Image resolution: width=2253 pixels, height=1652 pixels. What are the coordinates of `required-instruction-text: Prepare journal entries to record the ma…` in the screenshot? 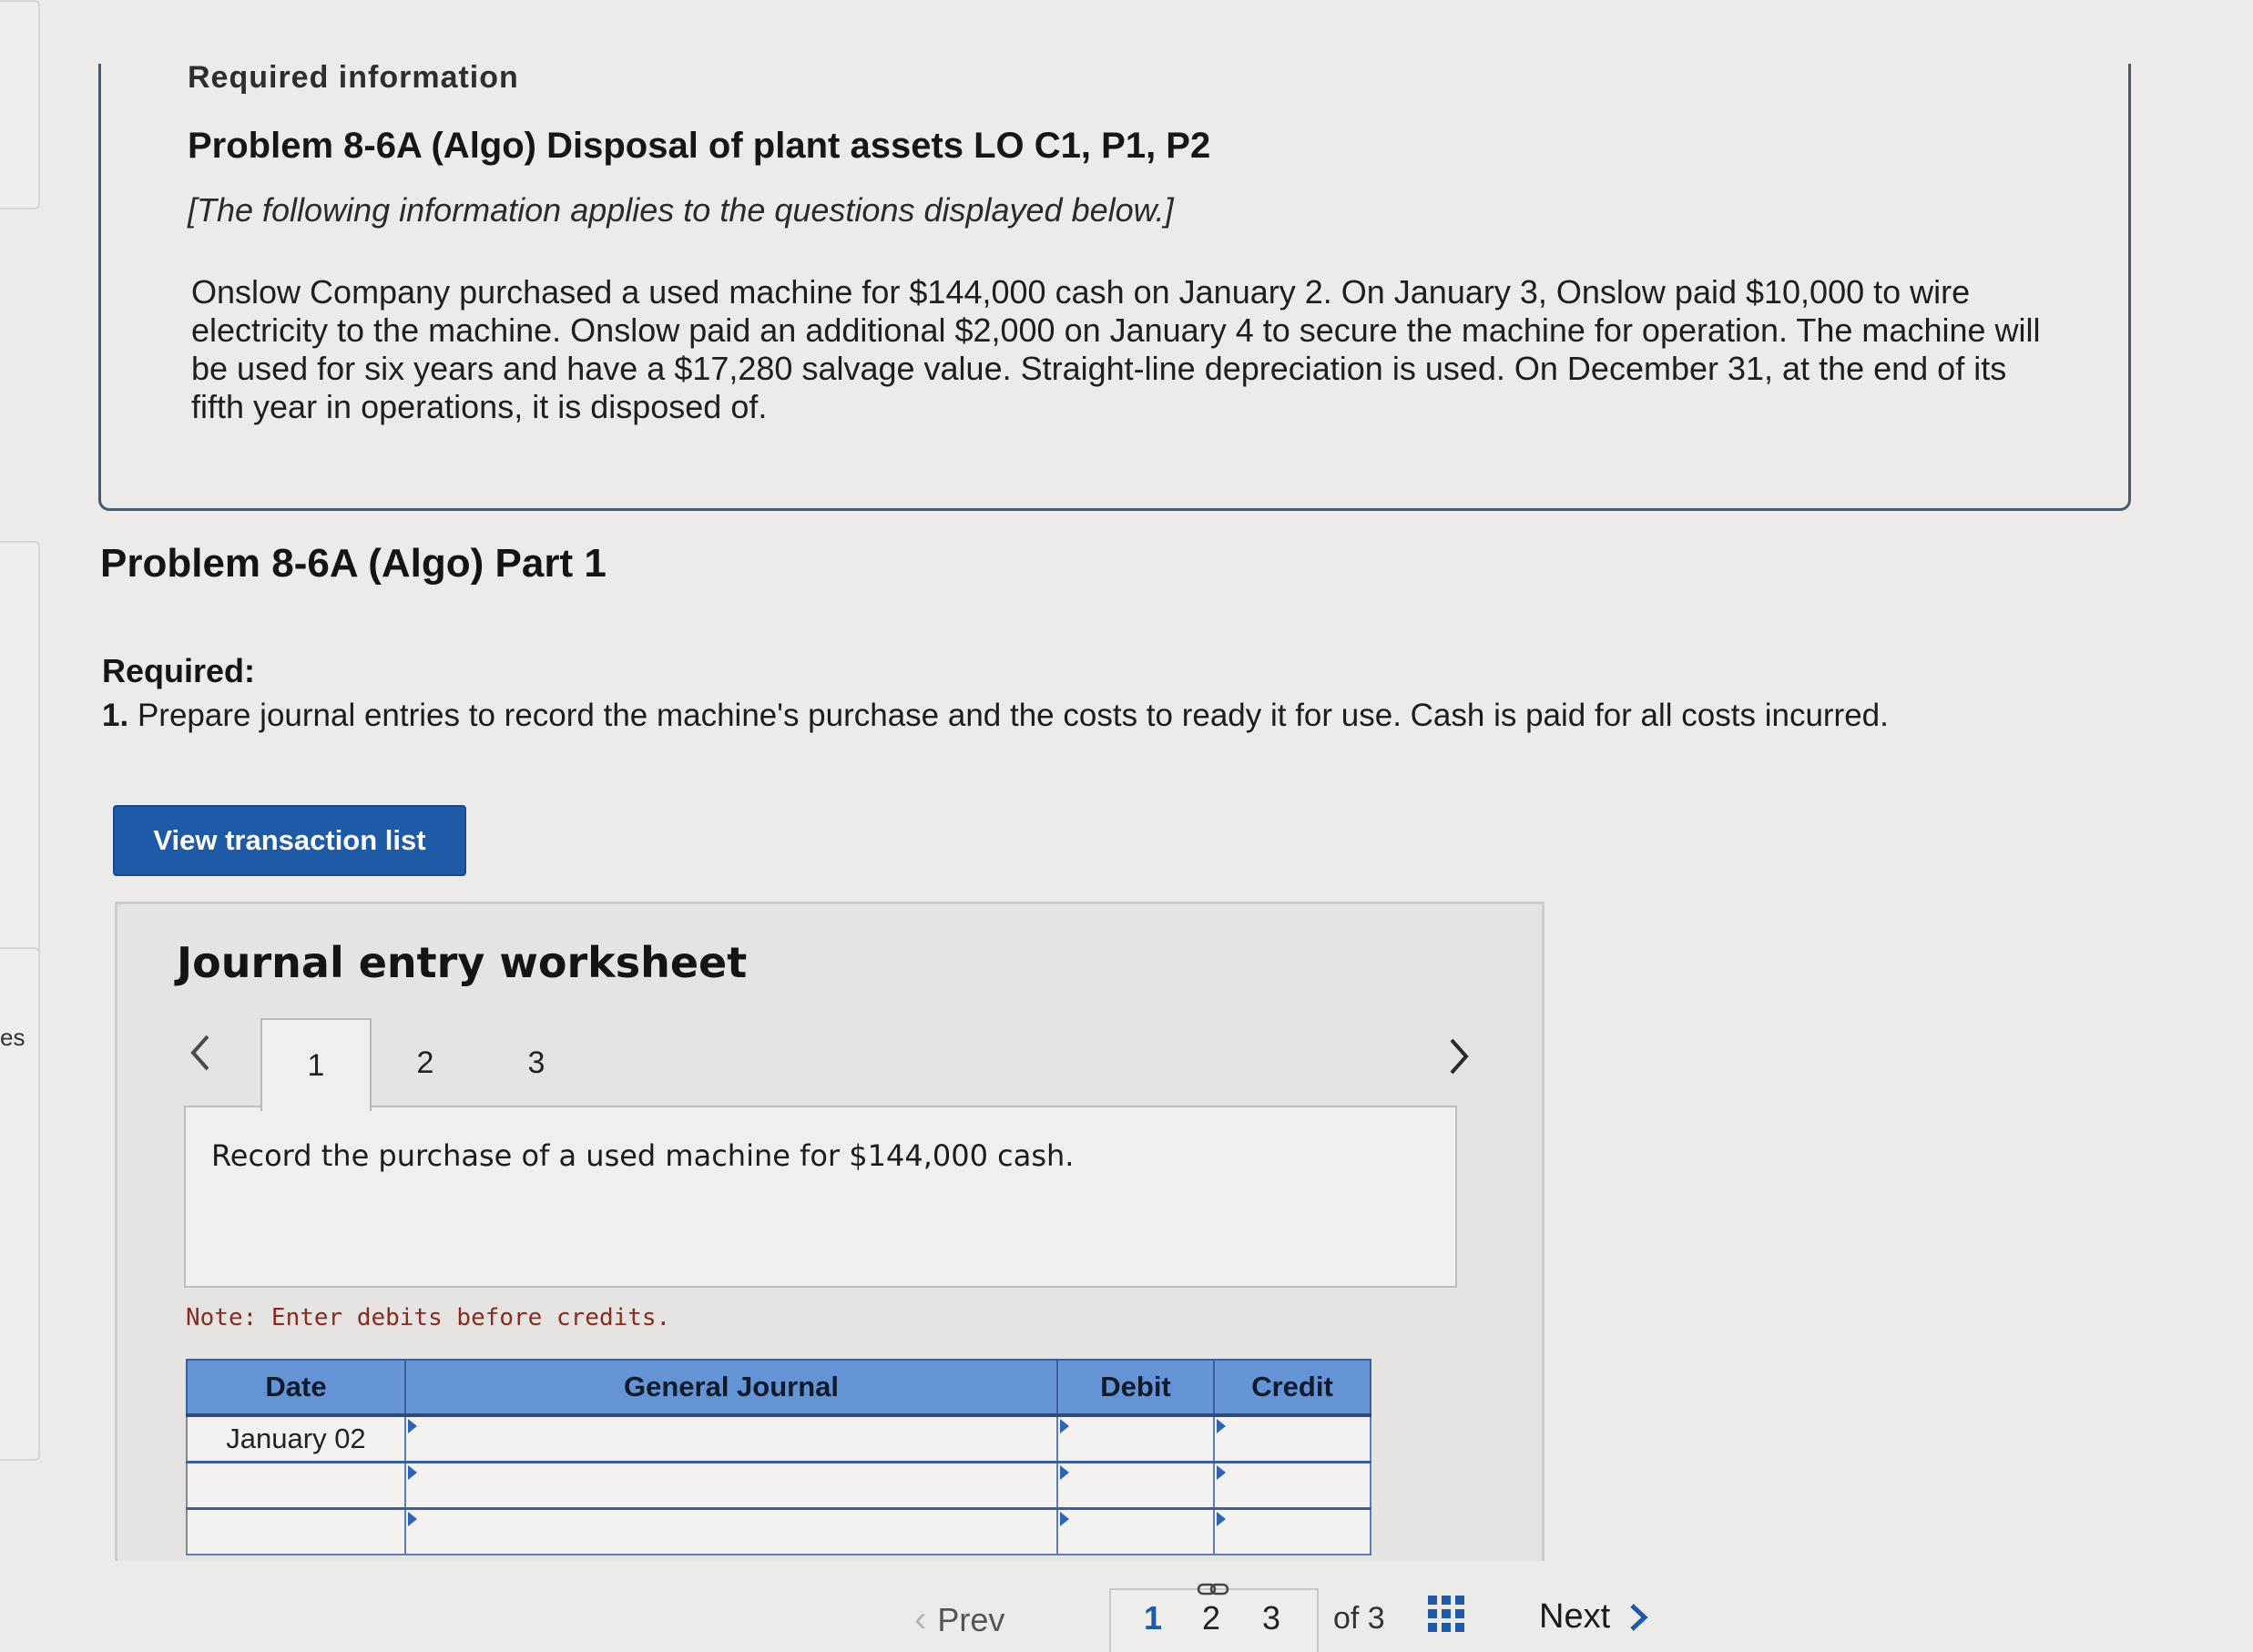 It's located at (1013, 715).